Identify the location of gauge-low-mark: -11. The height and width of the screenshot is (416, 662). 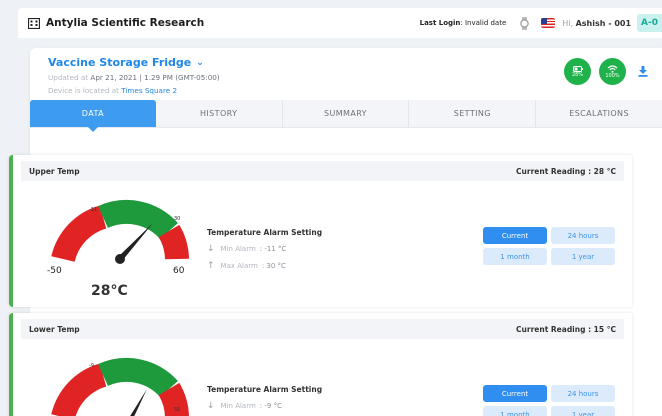
(93, 210).